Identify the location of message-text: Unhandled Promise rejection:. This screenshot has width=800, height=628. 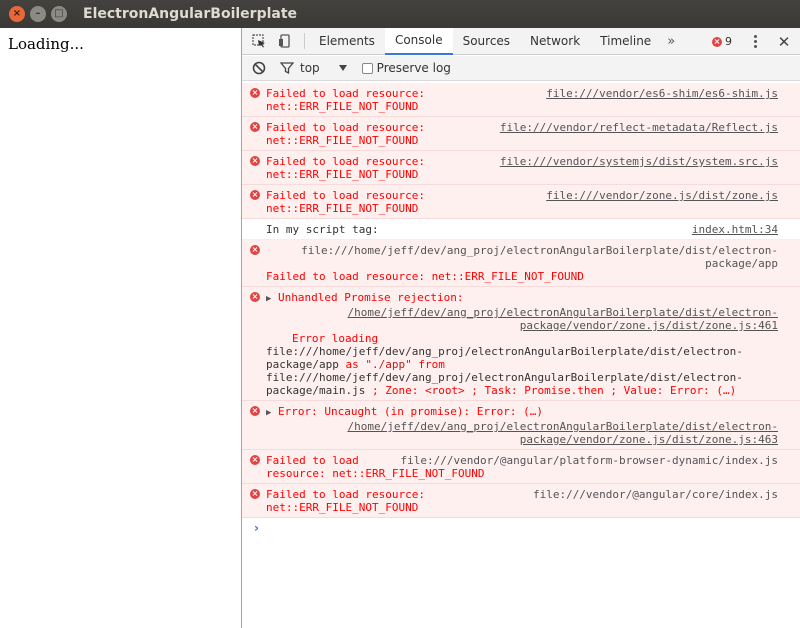
(370, 297).